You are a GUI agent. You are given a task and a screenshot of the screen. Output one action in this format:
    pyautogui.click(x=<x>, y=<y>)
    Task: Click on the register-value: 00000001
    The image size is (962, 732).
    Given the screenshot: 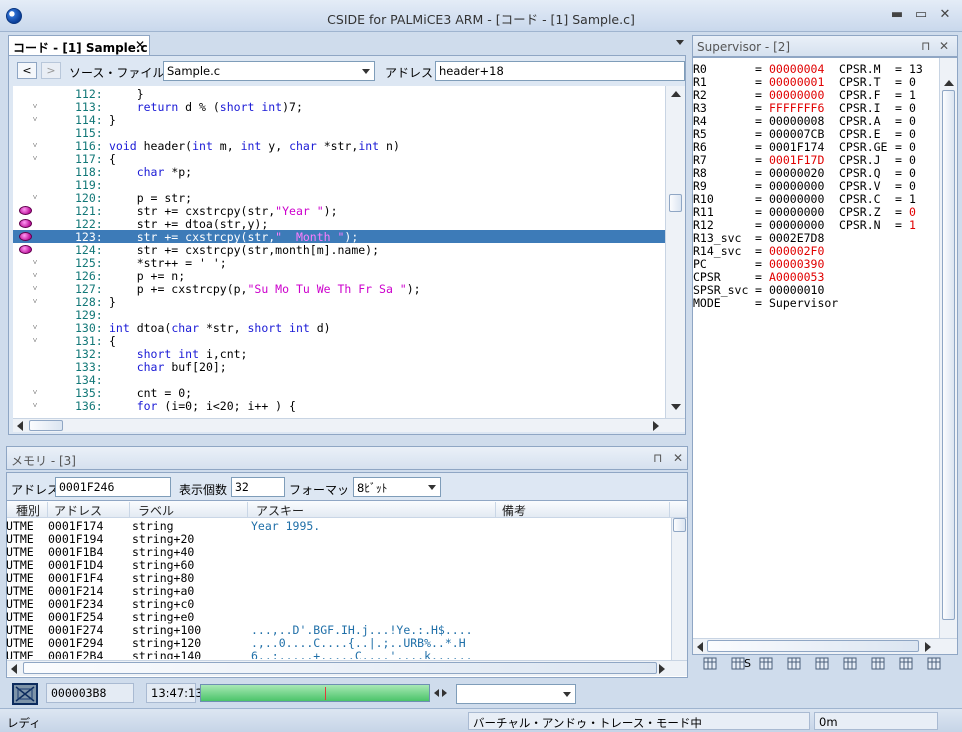 What is the action you would take?
    pyautogui.click(x=796, y=82)
    